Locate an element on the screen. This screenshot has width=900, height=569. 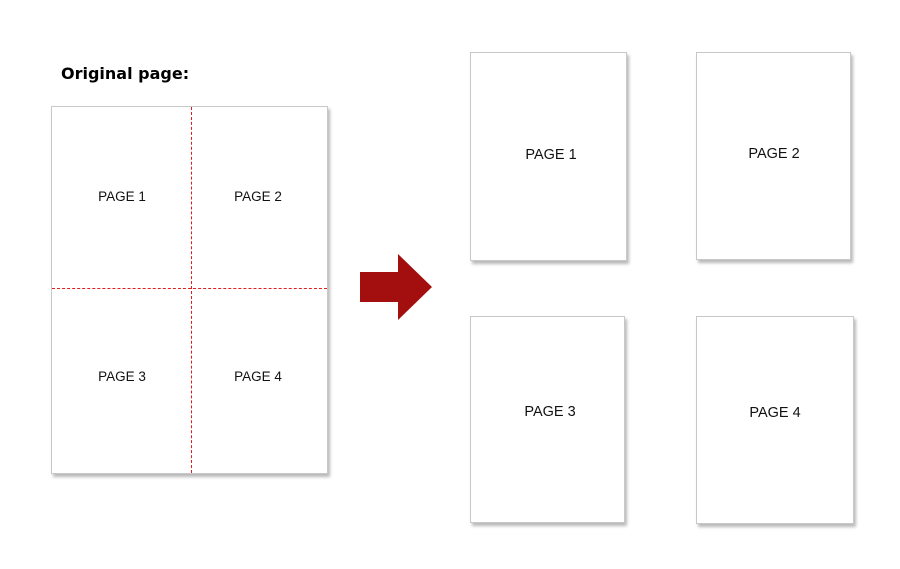
vertical-cut-line is located at coordinates (191, 290).